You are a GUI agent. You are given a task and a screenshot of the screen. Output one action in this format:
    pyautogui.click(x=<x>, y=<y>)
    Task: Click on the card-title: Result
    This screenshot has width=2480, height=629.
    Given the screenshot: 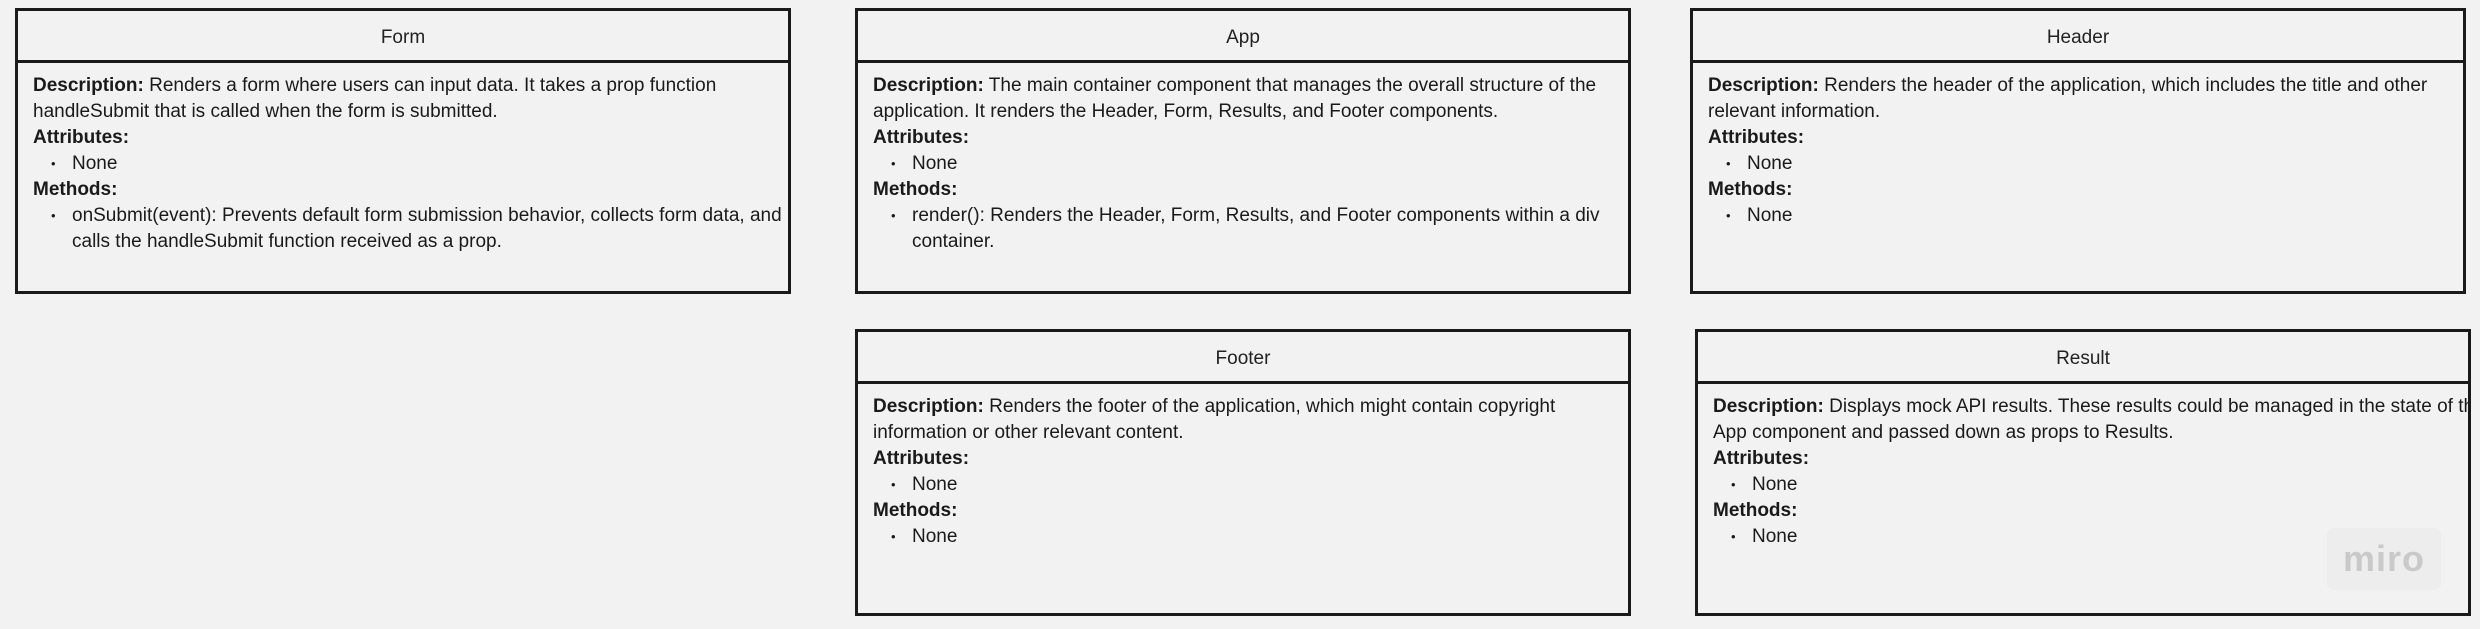 What is the action you would take?
    pyautogui.click(x=2083, y=358)
    